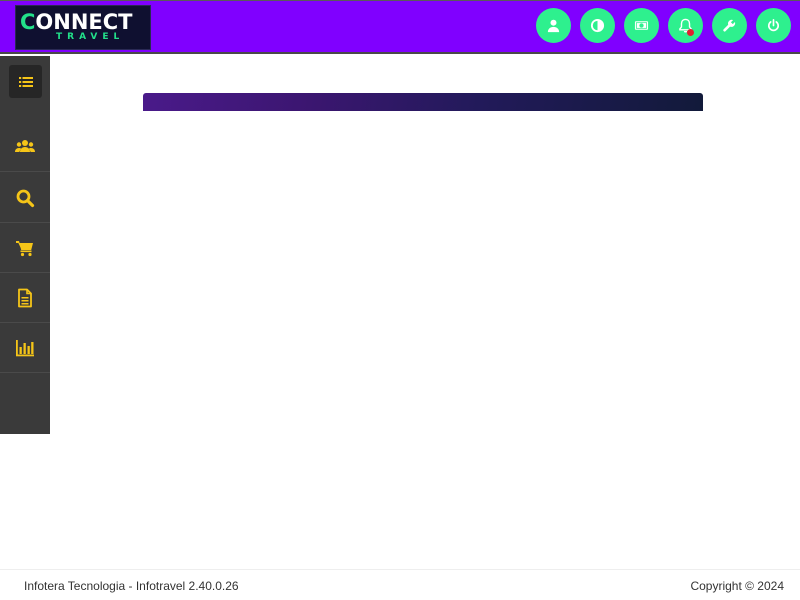 The image size is (800, 600). Describe the element at coordinates (737, 586) in the screenshot. I see `footer-copyright: Copyright © 2024` at that location.